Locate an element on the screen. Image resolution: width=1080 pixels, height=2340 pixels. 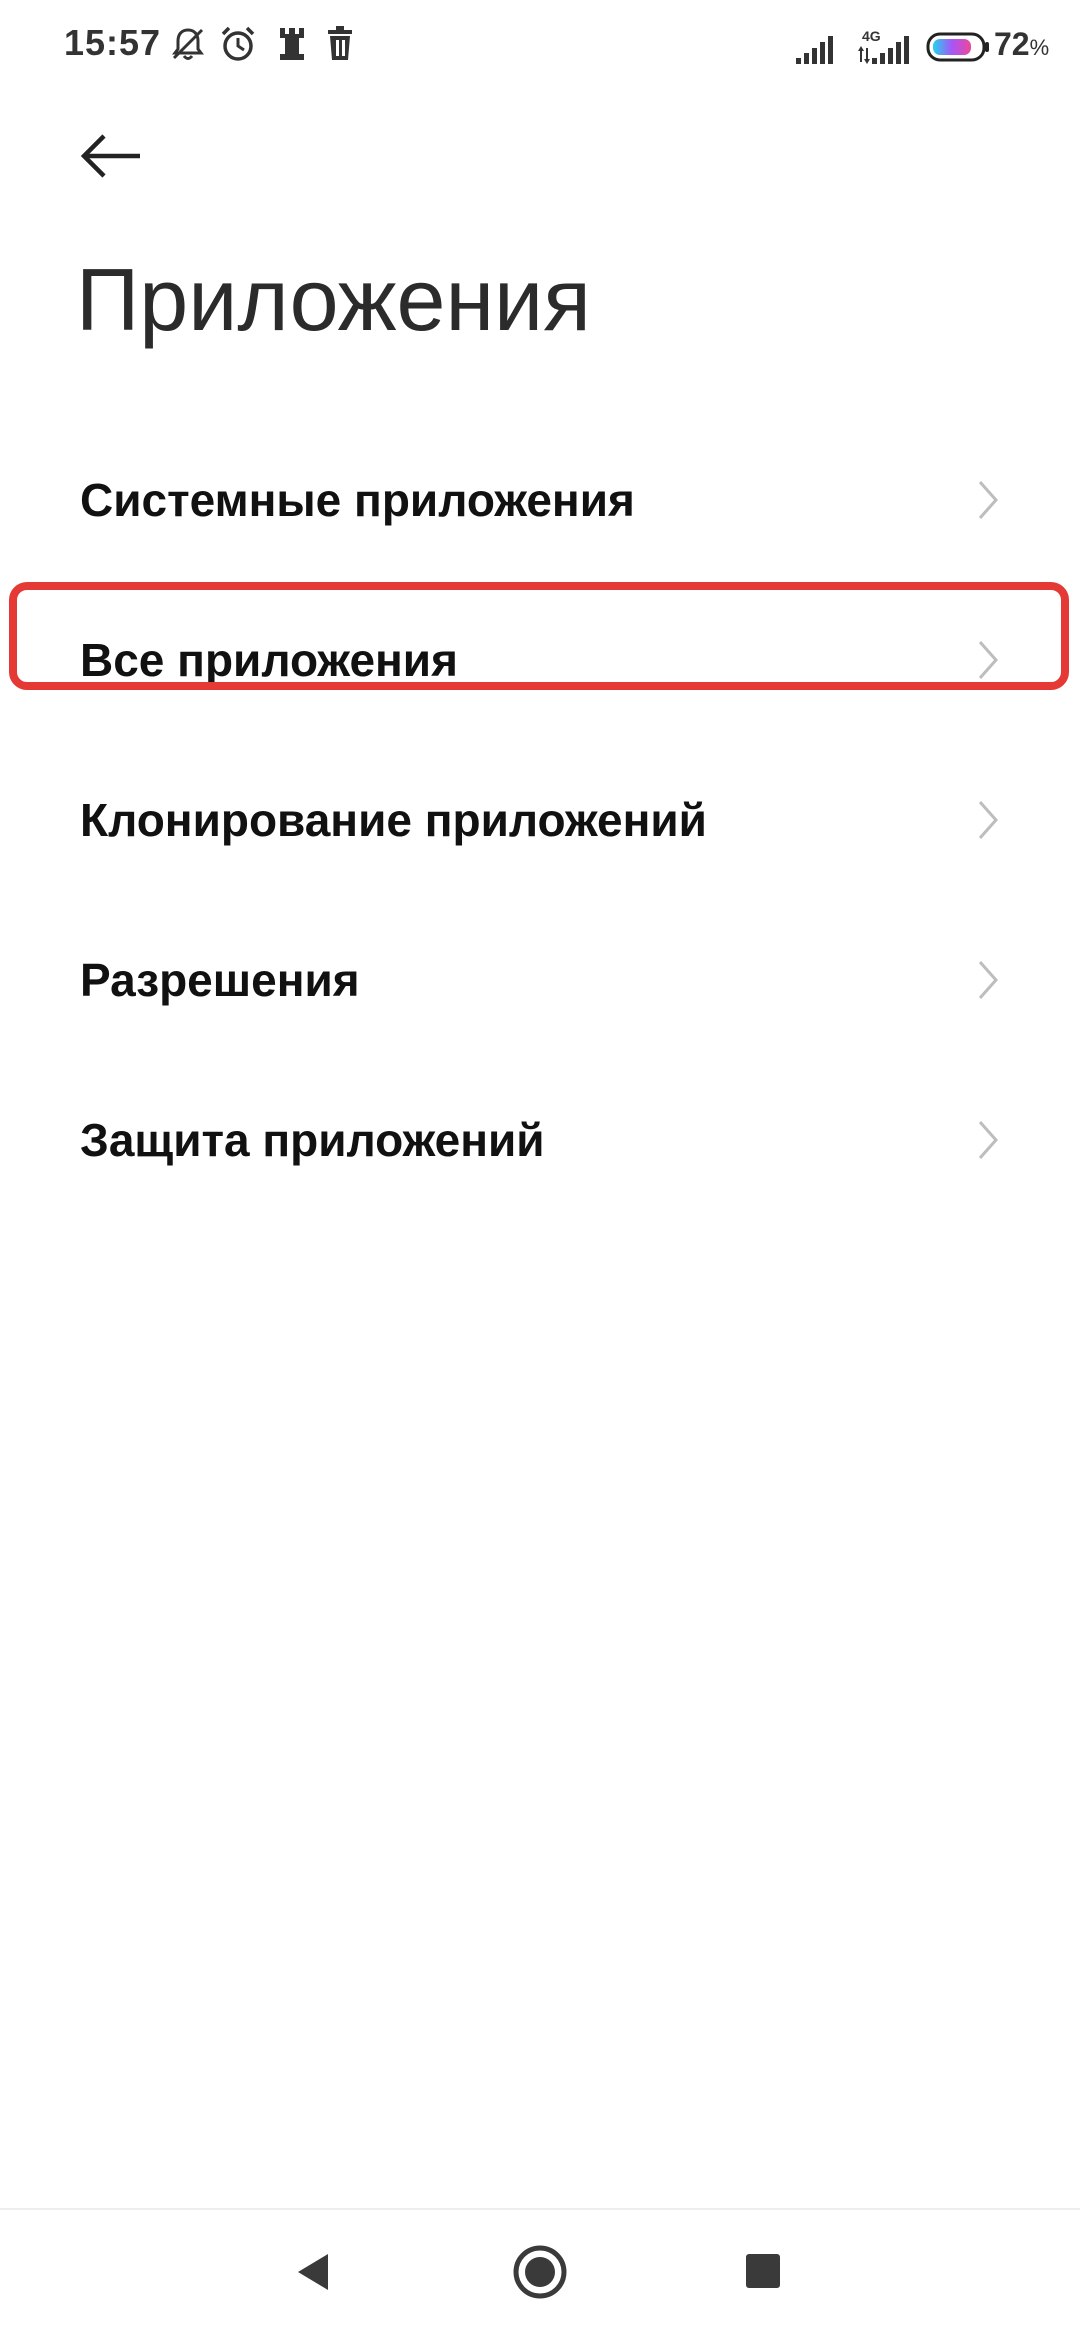
status-time: 15:57 is located at coordinates (113, 42).